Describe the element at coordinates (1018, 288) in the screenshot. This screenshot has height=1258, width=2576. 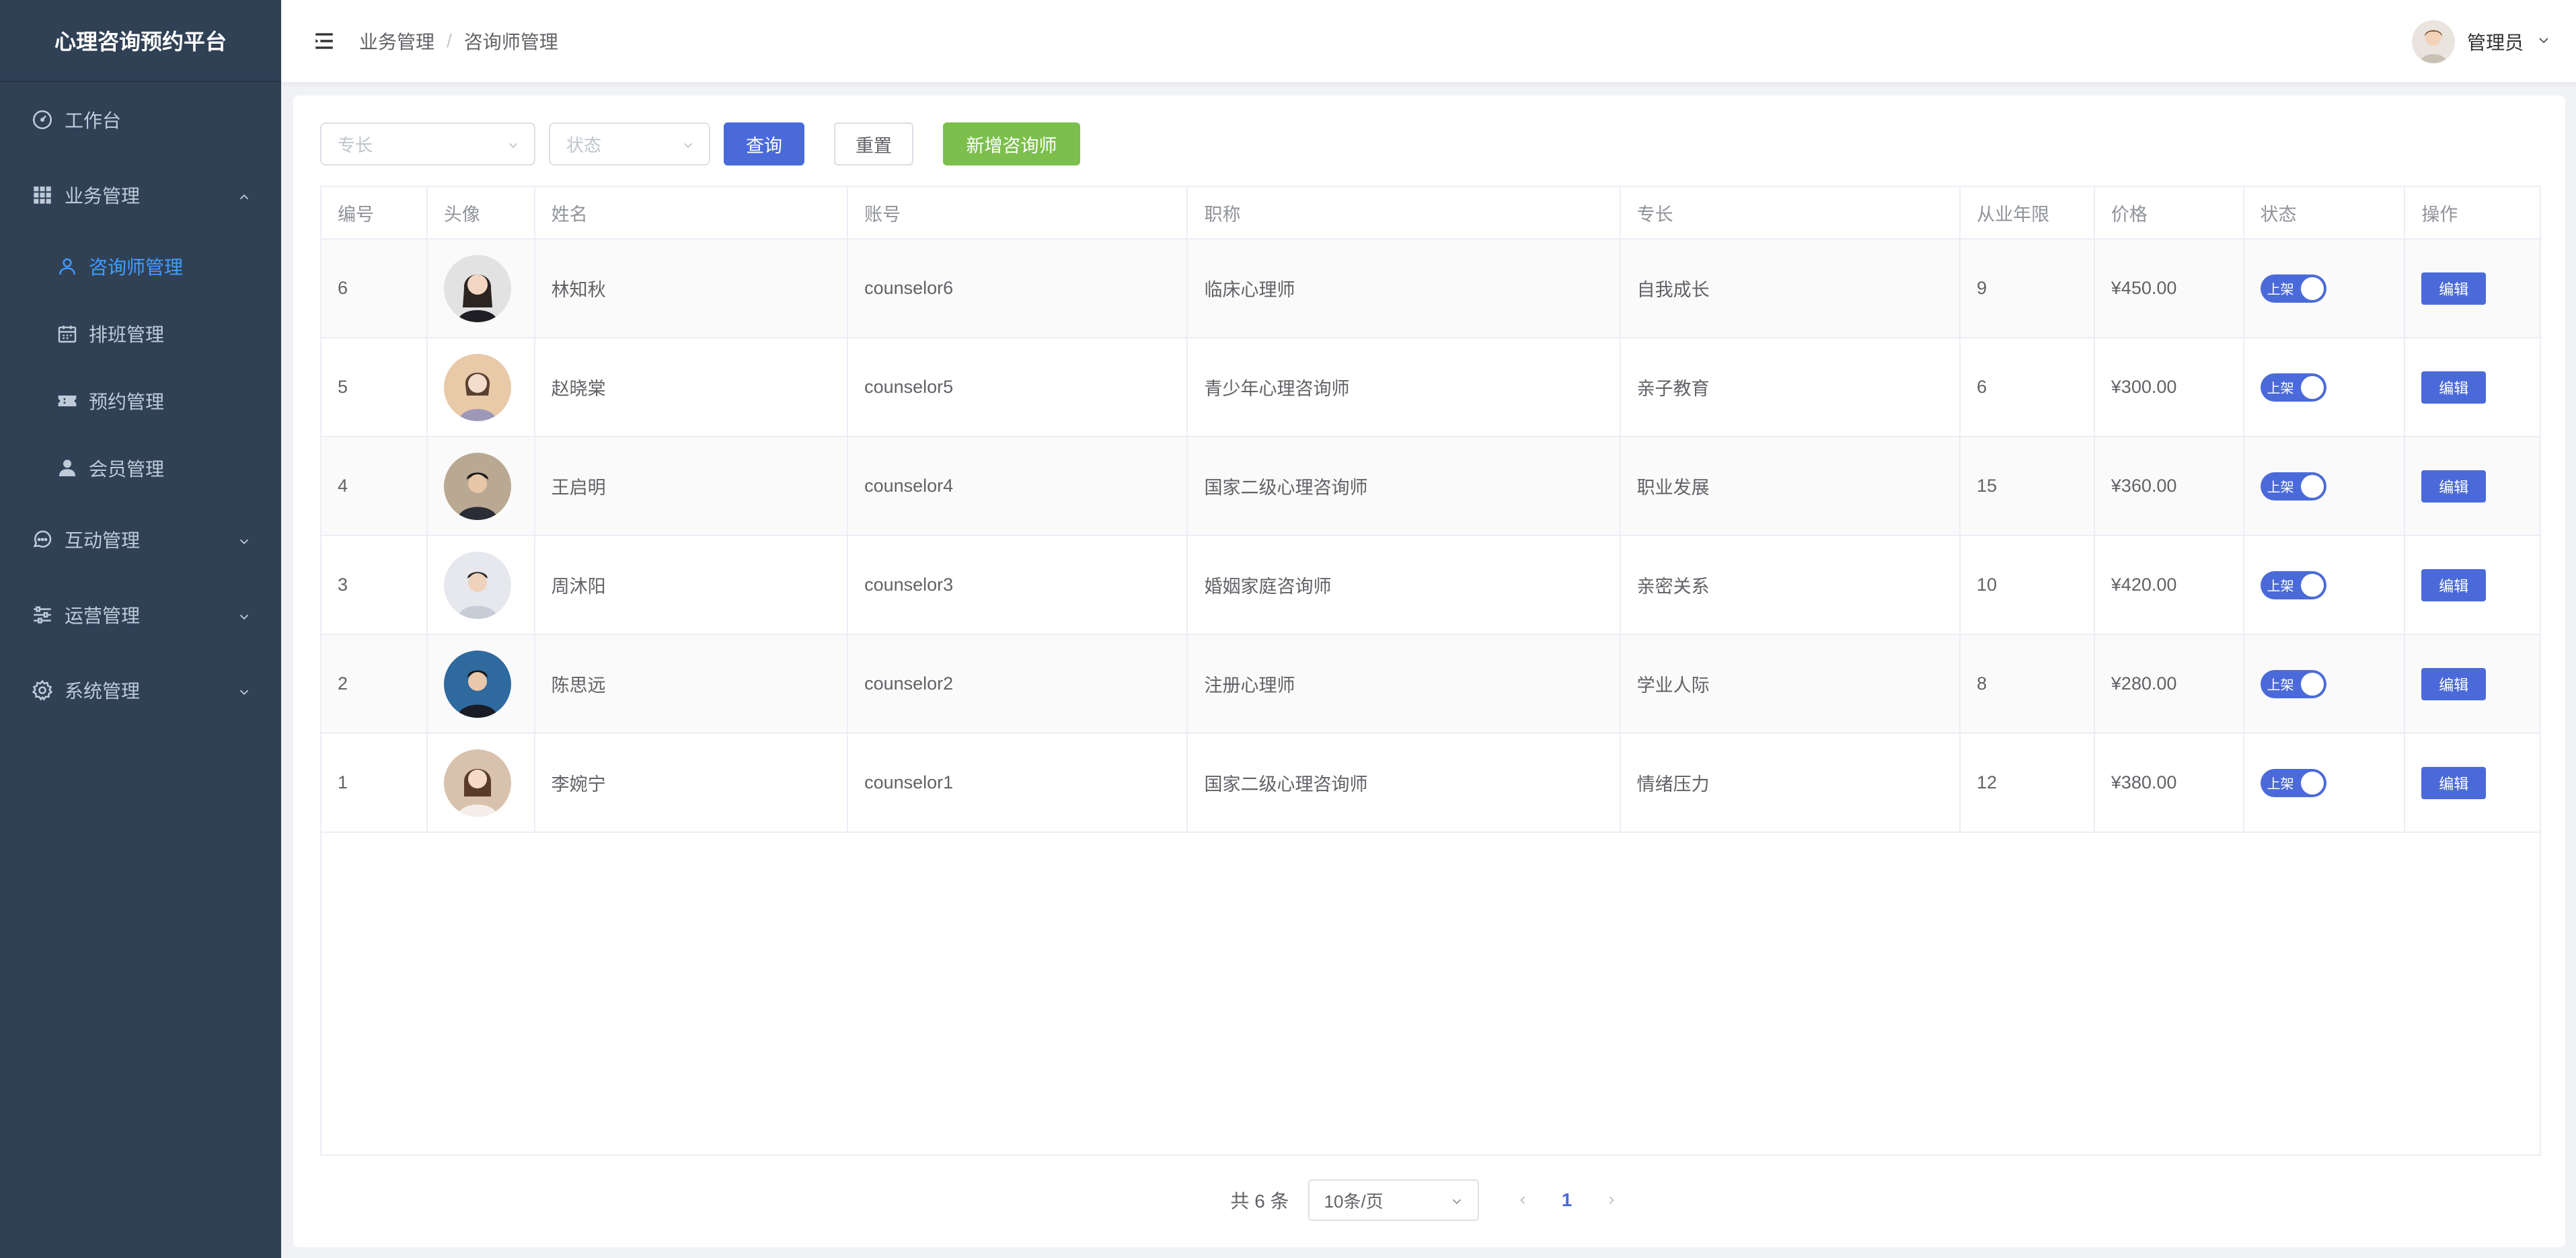
I see `cell-account: counselor6` at that location.